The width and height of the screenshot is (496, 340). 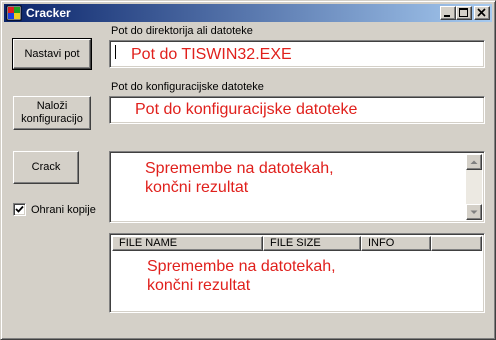 I want to click on scroll-up-button, so click(x=474, y=162).